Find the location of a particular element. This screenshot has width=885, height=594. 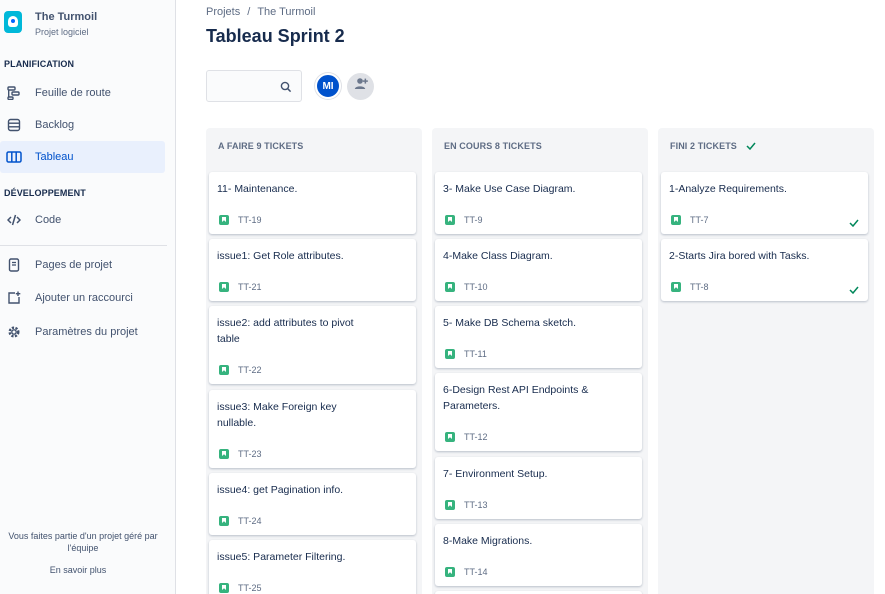

project-type: Projet logiciel is located at coordinates (62, 32).